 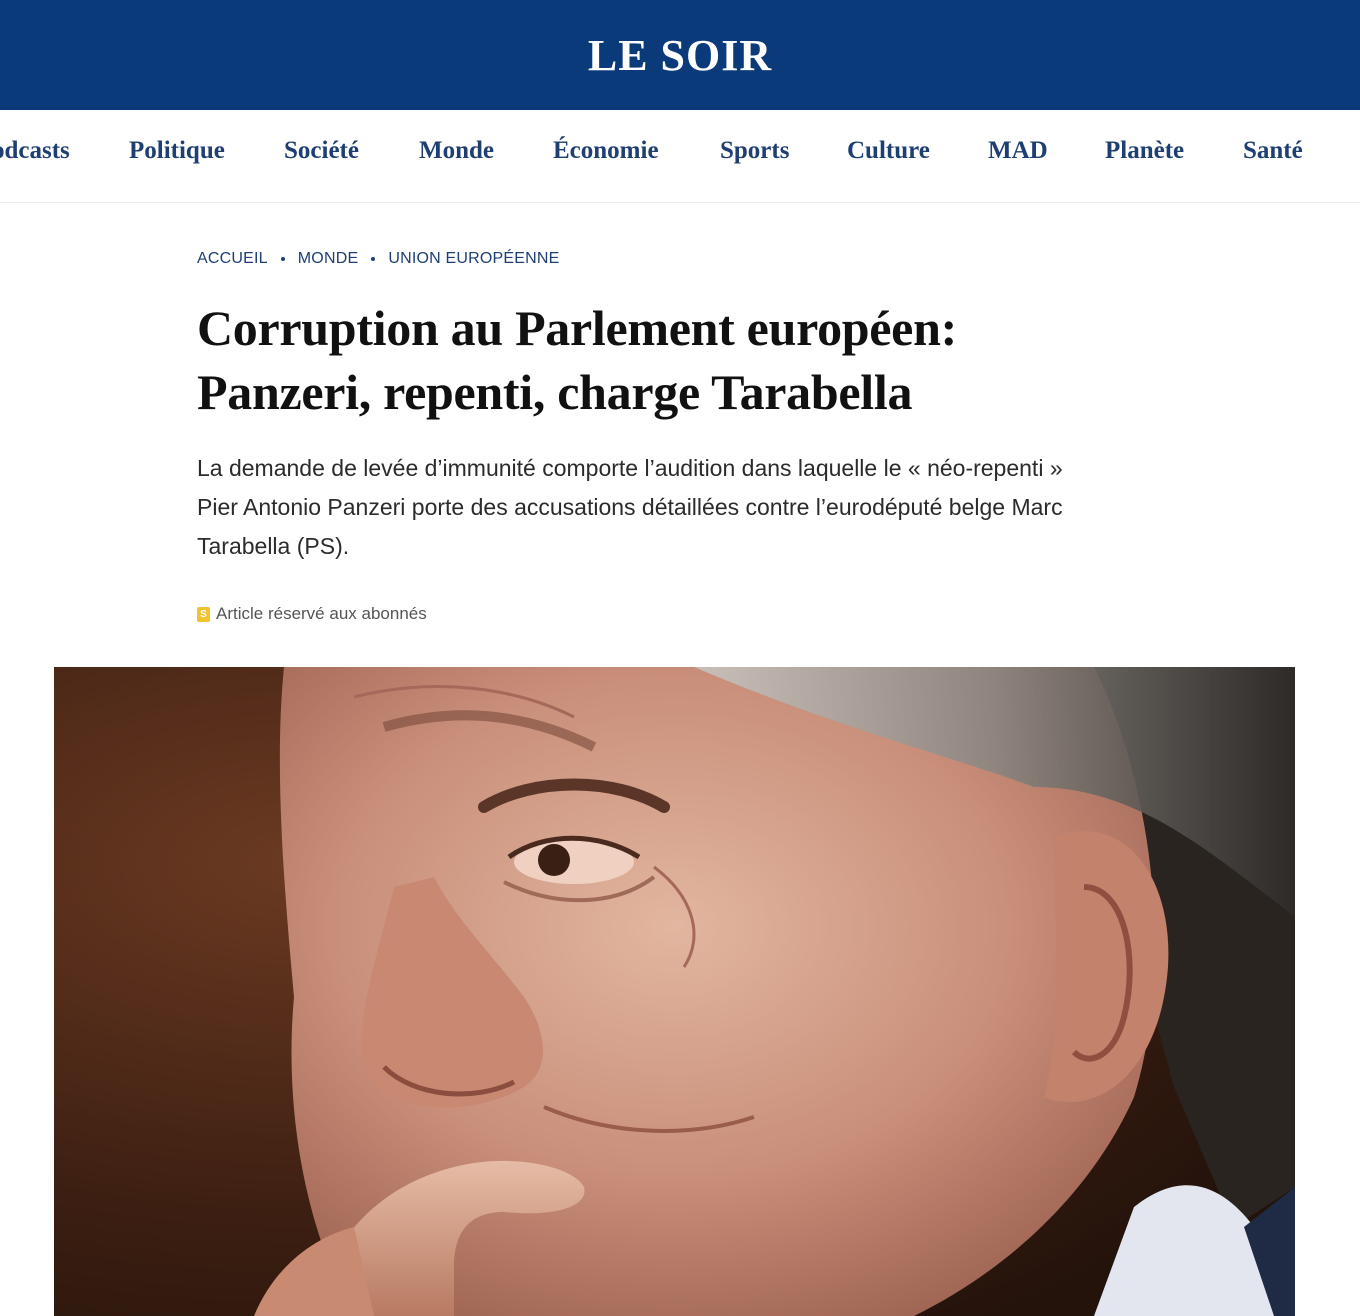 What do you see at coordinates (456, 151) in the screenshot?
I see `nav-item-monde: Monde` at bounding box center [456, 151].